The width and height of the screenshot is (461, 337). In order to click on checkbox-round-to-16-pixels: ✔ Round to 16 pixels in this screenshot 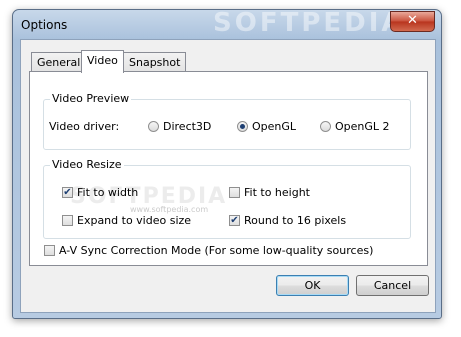, I will do `click(287, 220)`.